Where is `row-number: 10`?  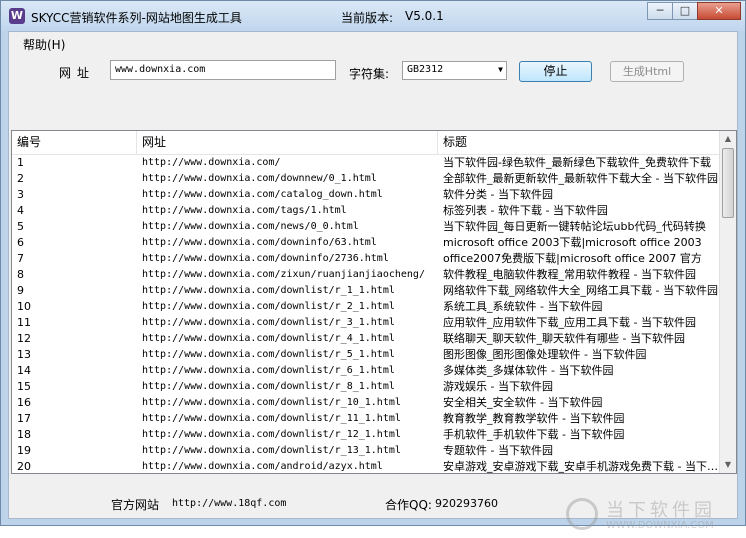 row-number: 10 is located at coordinates (24, 306).